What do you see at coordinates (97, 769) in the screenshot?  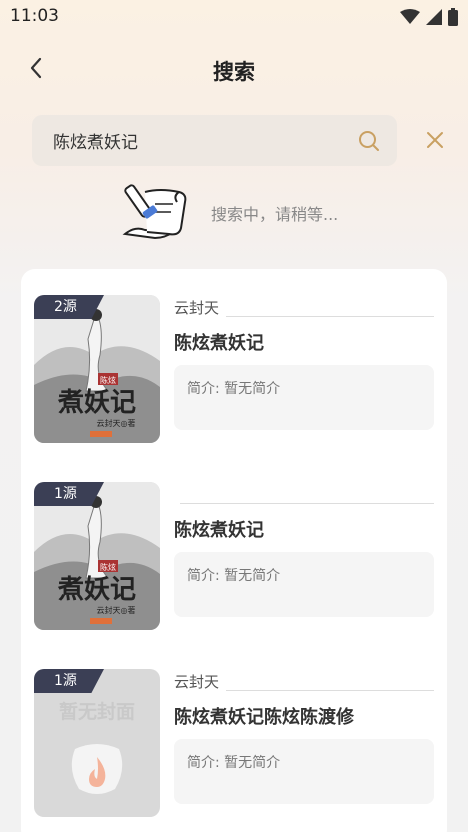 I see `flame-placeholder-icon` at bounding box center [97, 769].